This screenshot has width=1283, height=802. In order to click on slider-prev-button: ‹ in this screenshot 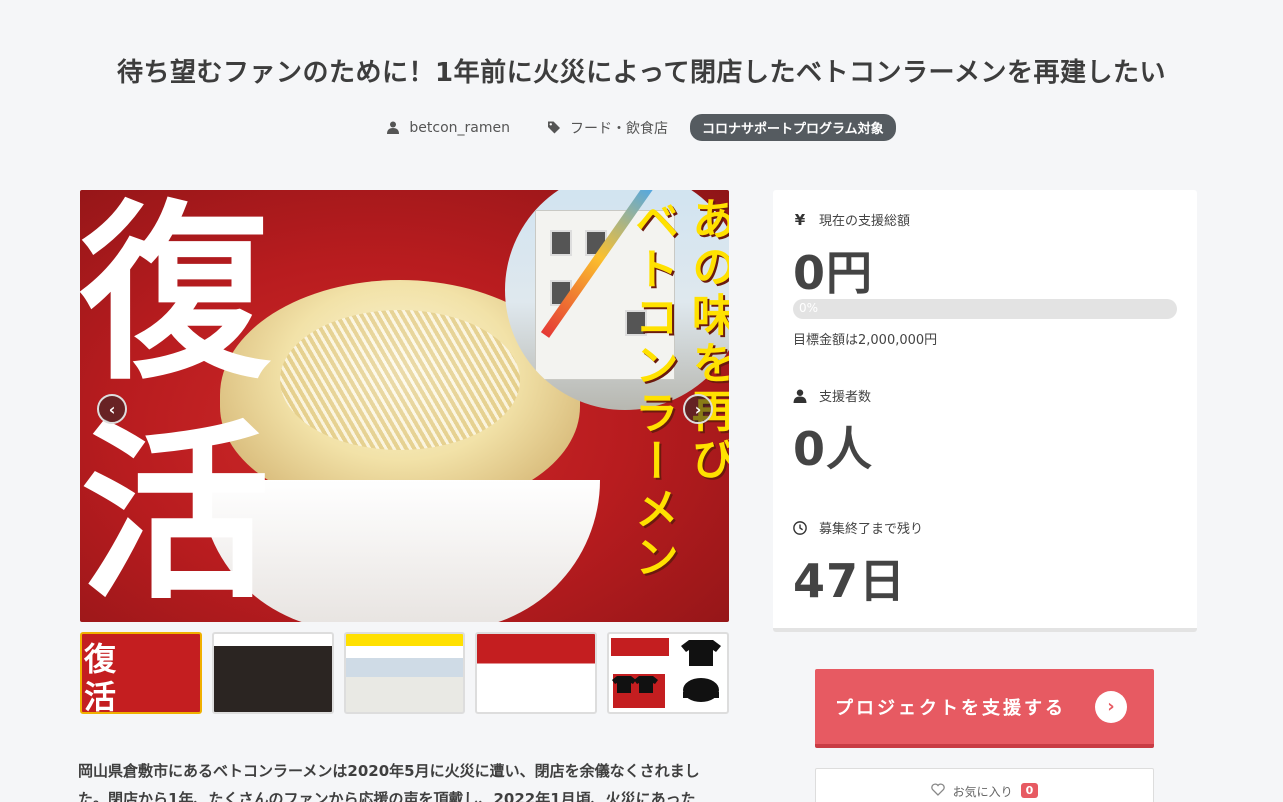, I will do `click(112, 409)`.